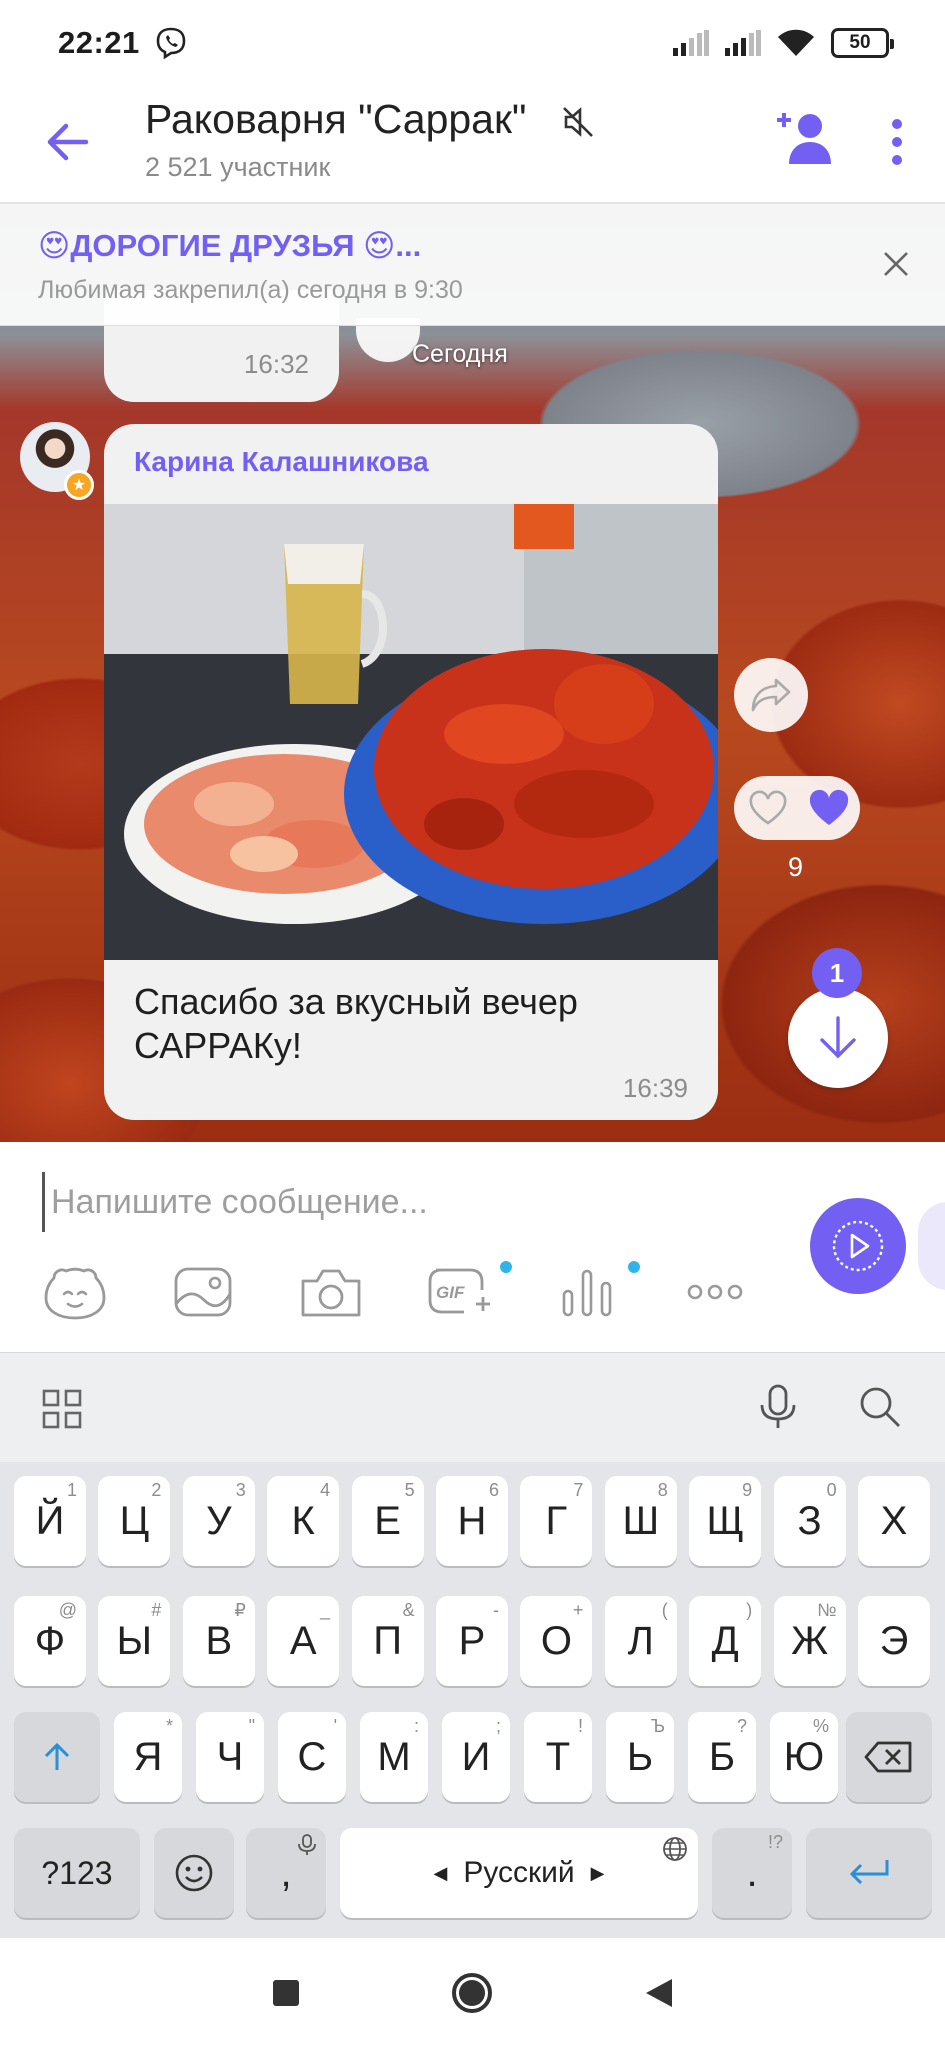 The image size is (945, 2048). Describe the element at coordinates (169, 1726) in the screenshot. I see `key-secondary-char: *` at that location.